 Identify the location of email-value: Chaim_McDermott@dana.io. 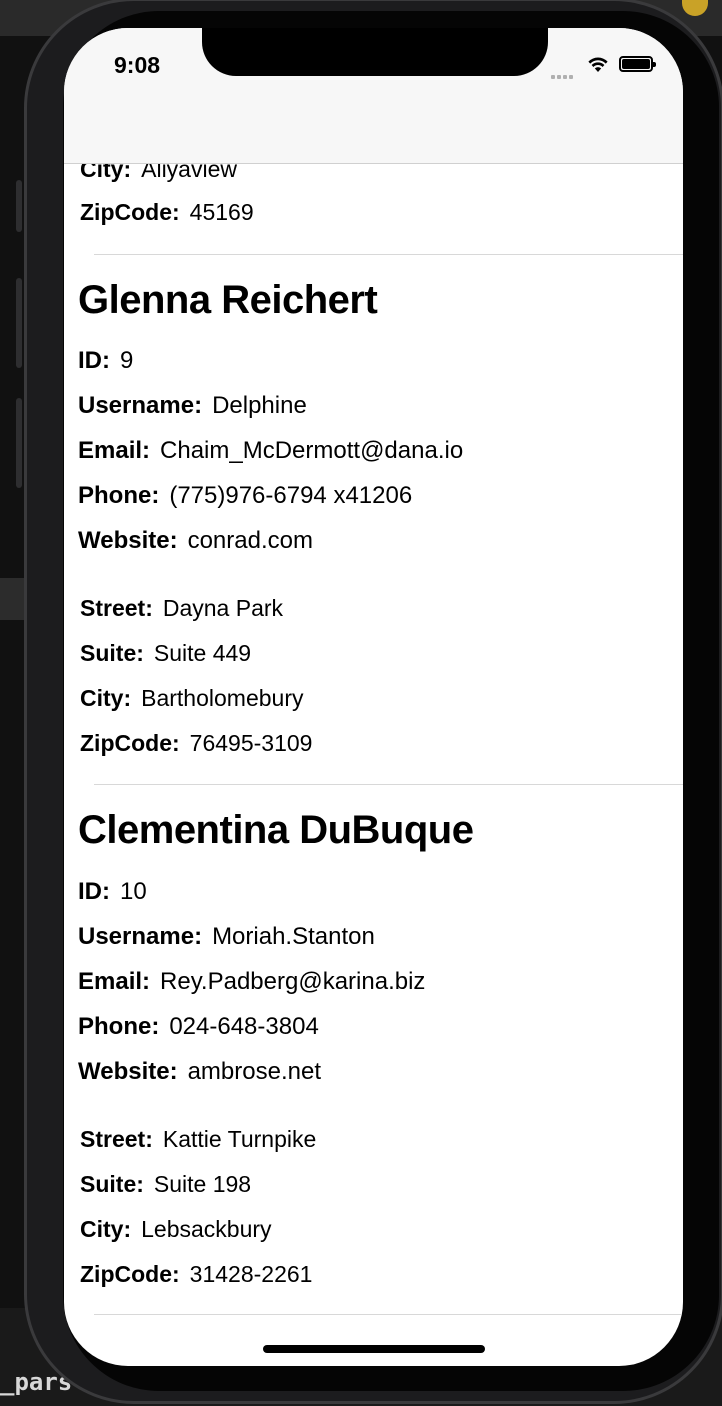
(312, 450).